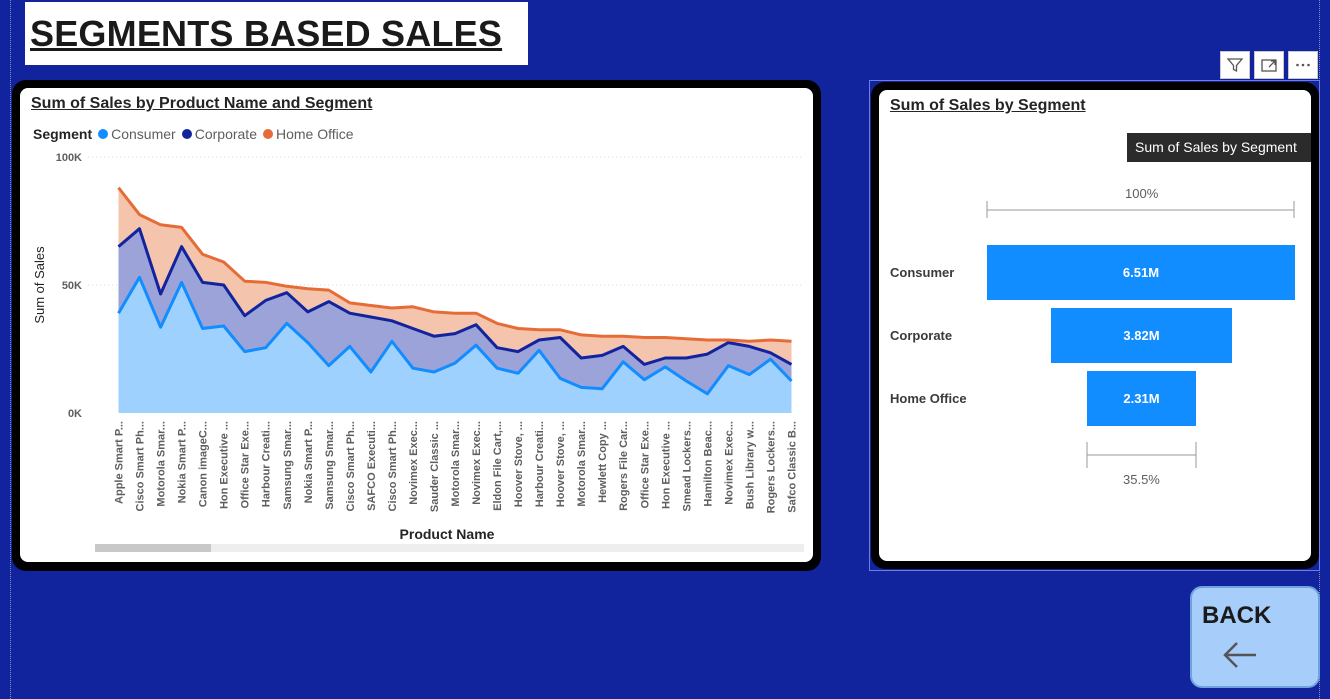 The width and height of the screenshot is (1330, 699). Describe the element at coordinates (1141, 398) in the screenshot. I see `funnel-bar-home-office: 2.31M` at that location.